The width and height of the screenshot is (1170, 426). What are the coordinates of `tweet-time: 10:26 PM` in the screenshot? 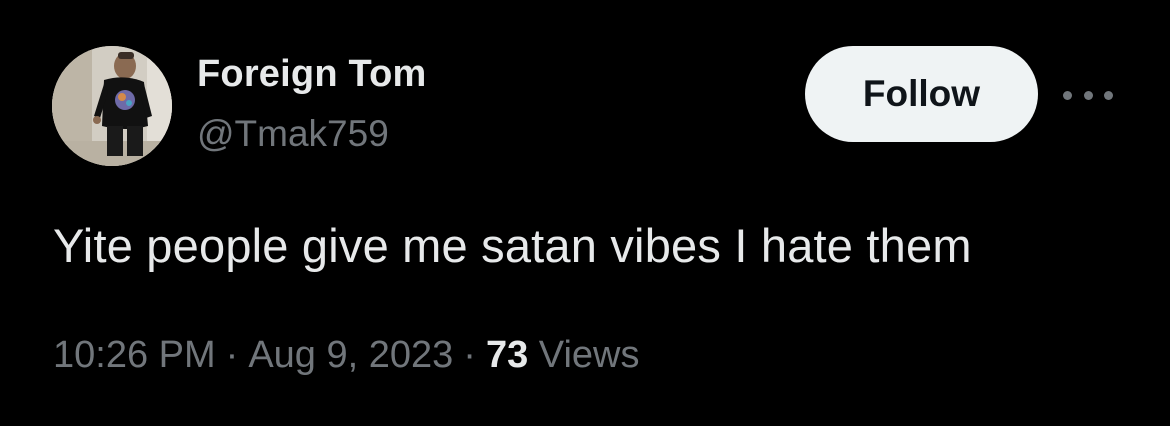 It's located at (134, 355).